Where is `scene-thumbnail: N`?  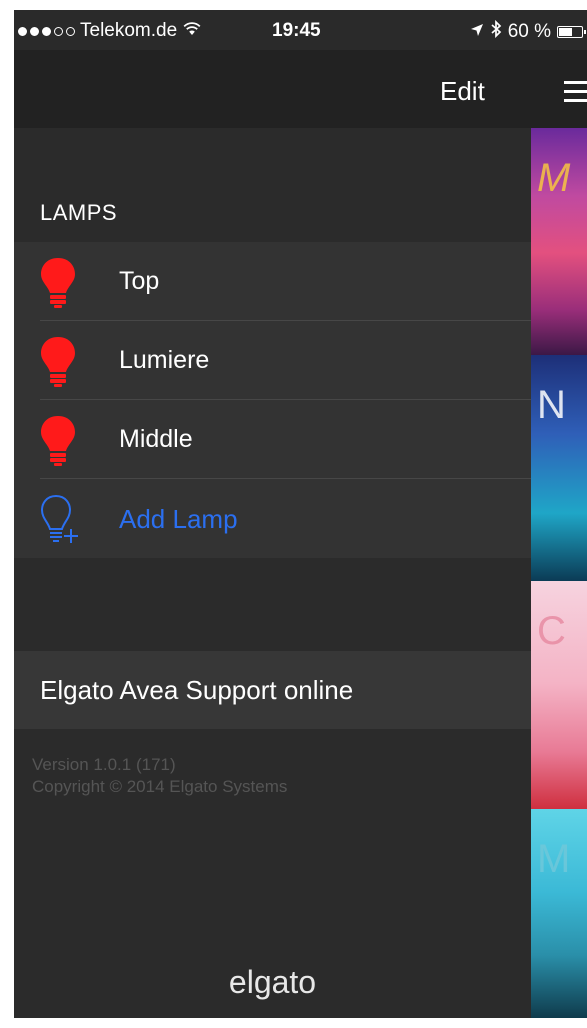
scene-thumbnail: N is located at coordinates (559, 468).